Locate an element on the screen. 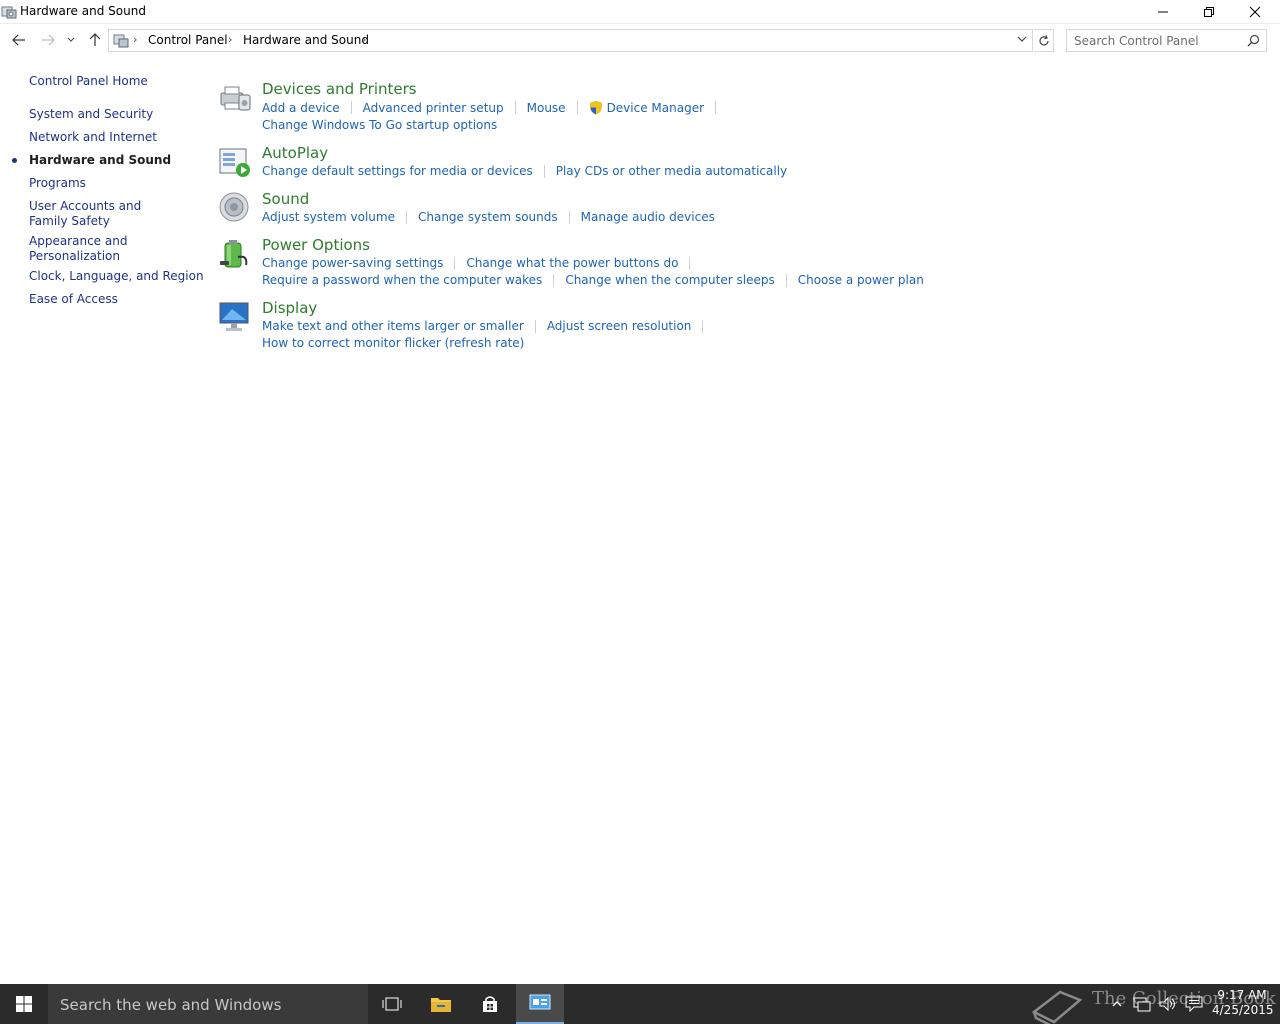  taskbar-search-placeholder: Search the web and Windows is located at coordinates (171, 1005).